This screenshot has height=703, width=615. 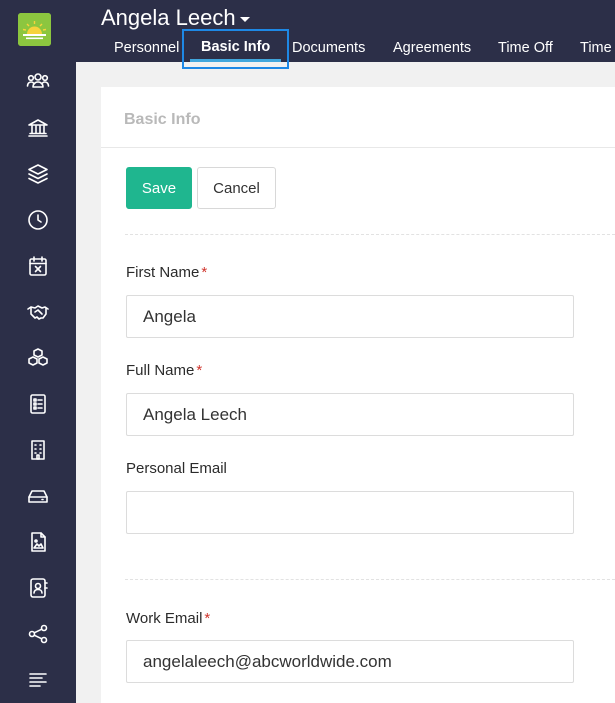 What do you see at coordinates (164, 618) in the screenshot?
I see `work-email-label-text: Work Email` at bounding box center [164, 618].